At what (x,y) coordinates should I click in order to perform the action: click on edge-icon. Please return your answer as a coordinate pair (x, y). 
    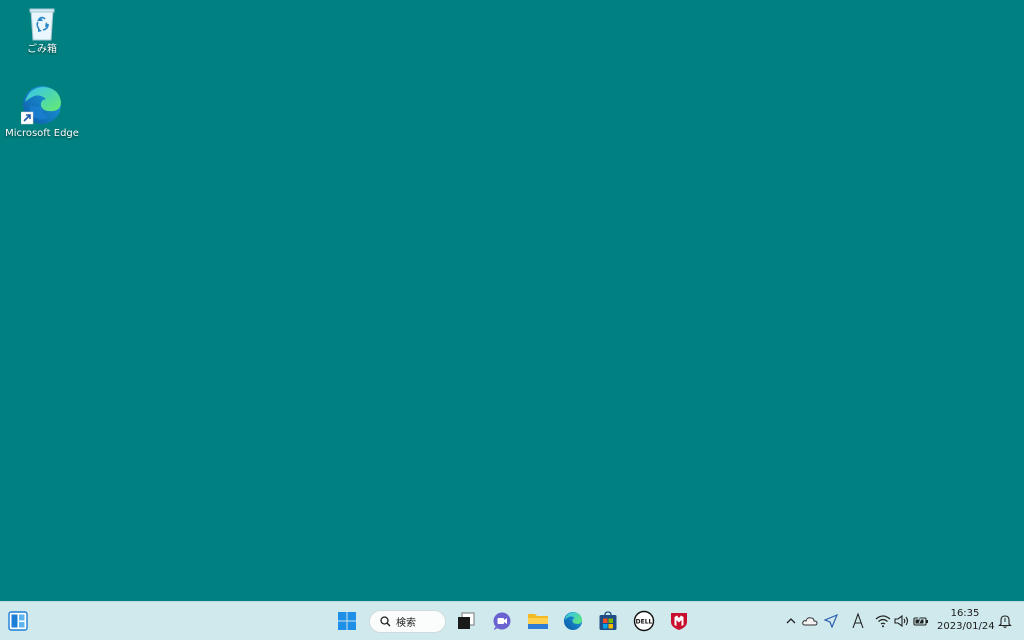
    Looking at the image, I should click on (41, 105).